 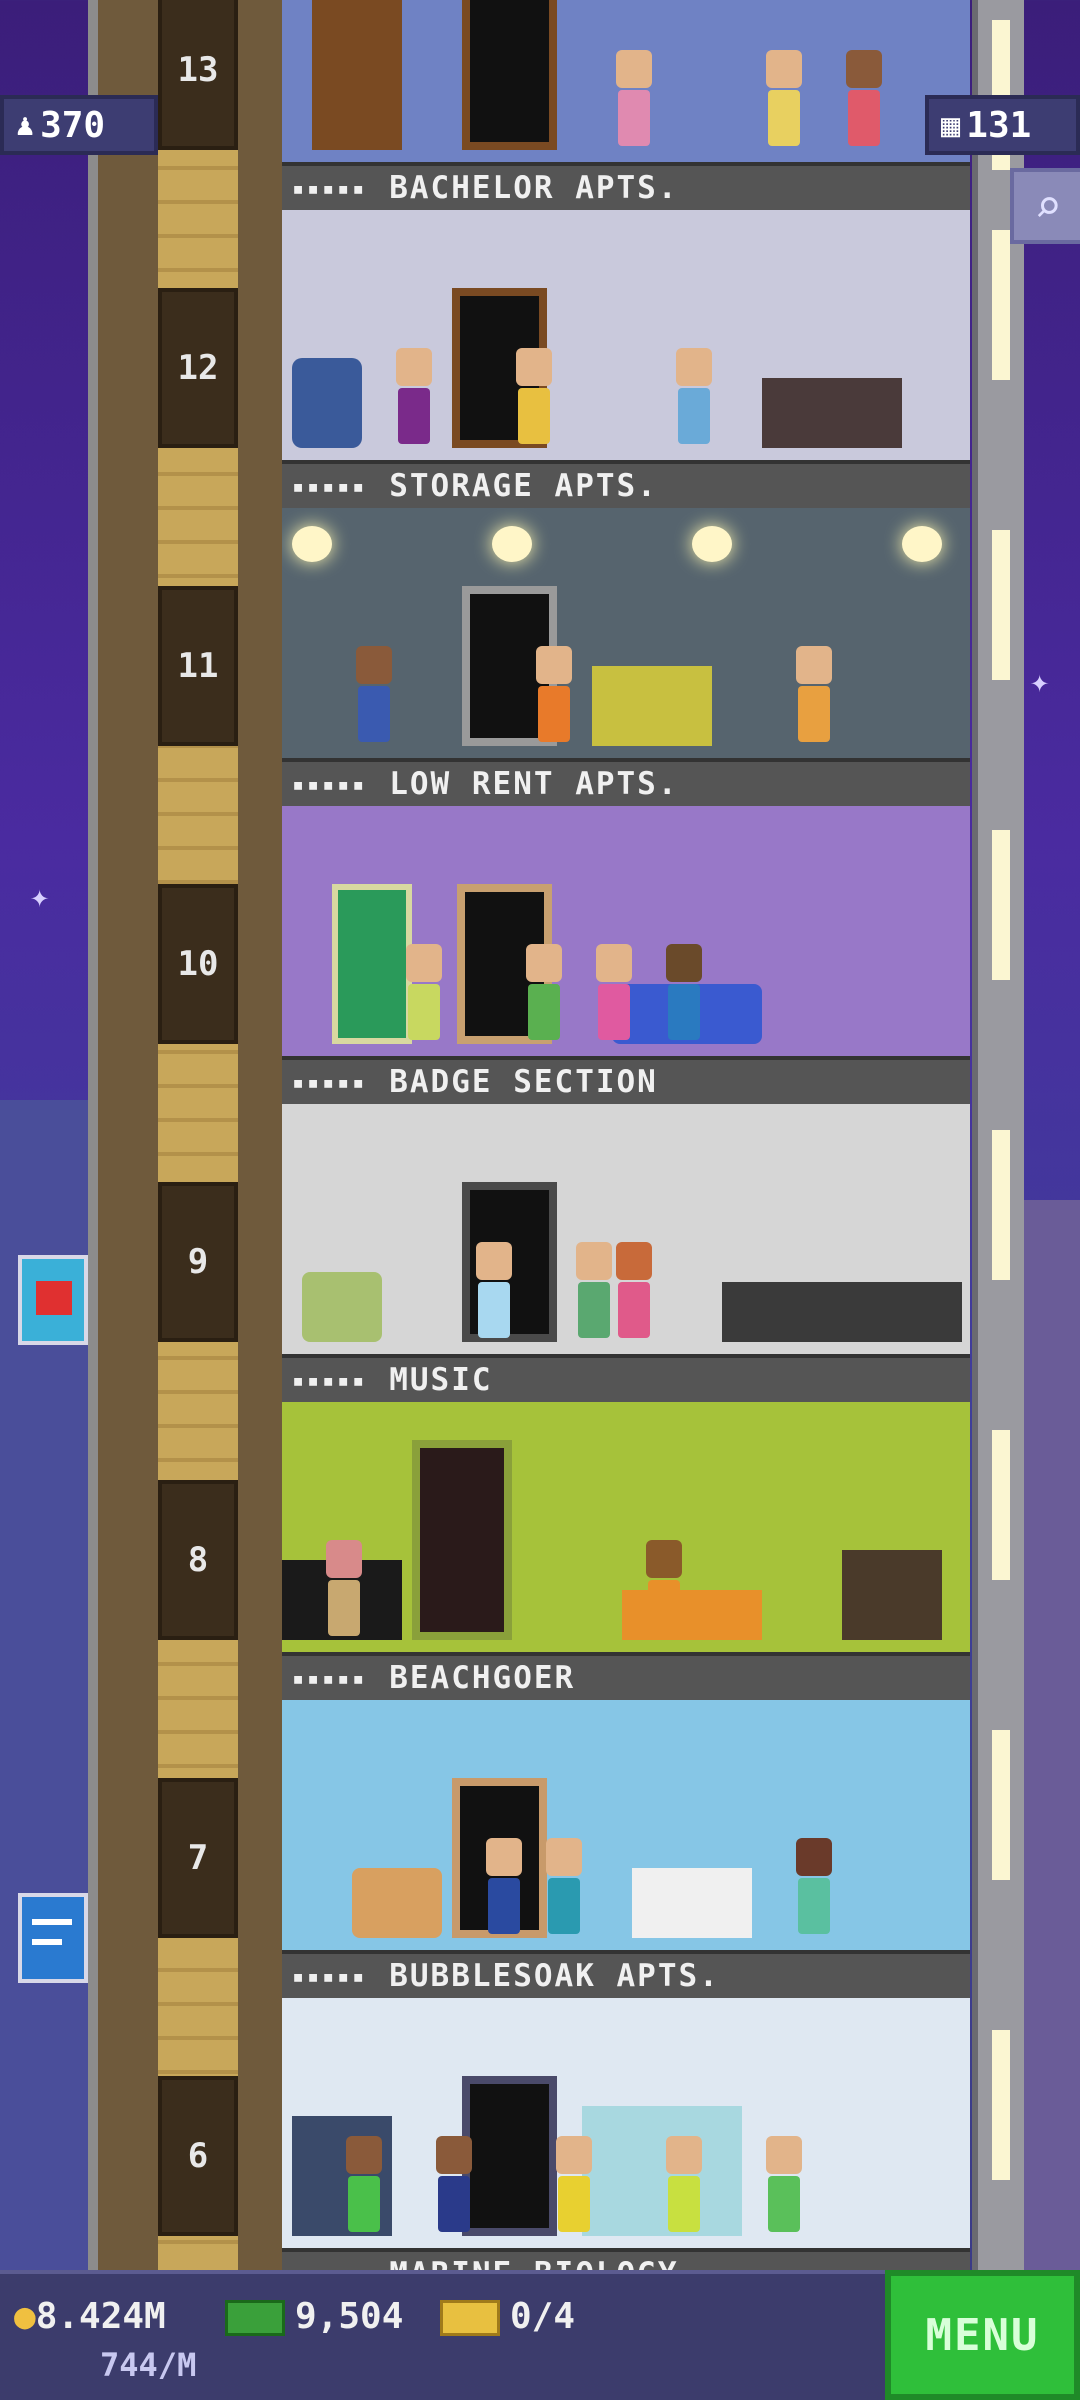 What do you see at coordinates (626, 105) in the screenshot?
I see `floor-13: ▪▪▪▪▪ BACHELOR APTS.` at bounding box center [626, 105].